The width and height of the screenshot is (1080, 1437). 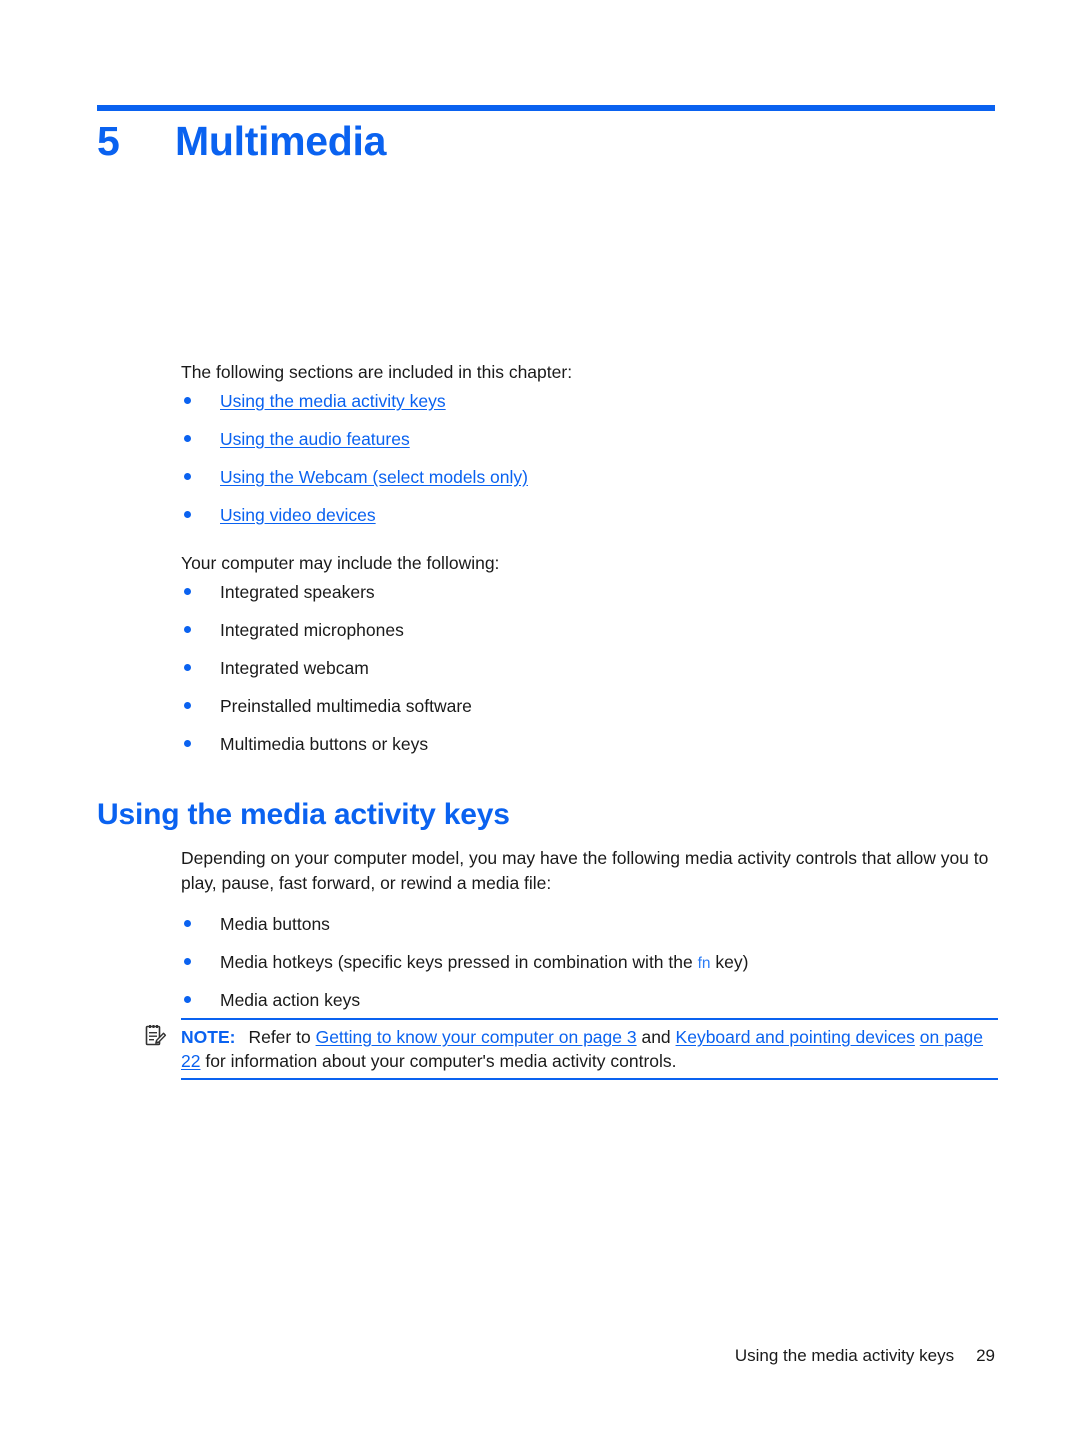 What do you see at coordinates (290, 1000) in the screenshot?
I see `control-label: Media action keys` at bounding box center [290, 1000].